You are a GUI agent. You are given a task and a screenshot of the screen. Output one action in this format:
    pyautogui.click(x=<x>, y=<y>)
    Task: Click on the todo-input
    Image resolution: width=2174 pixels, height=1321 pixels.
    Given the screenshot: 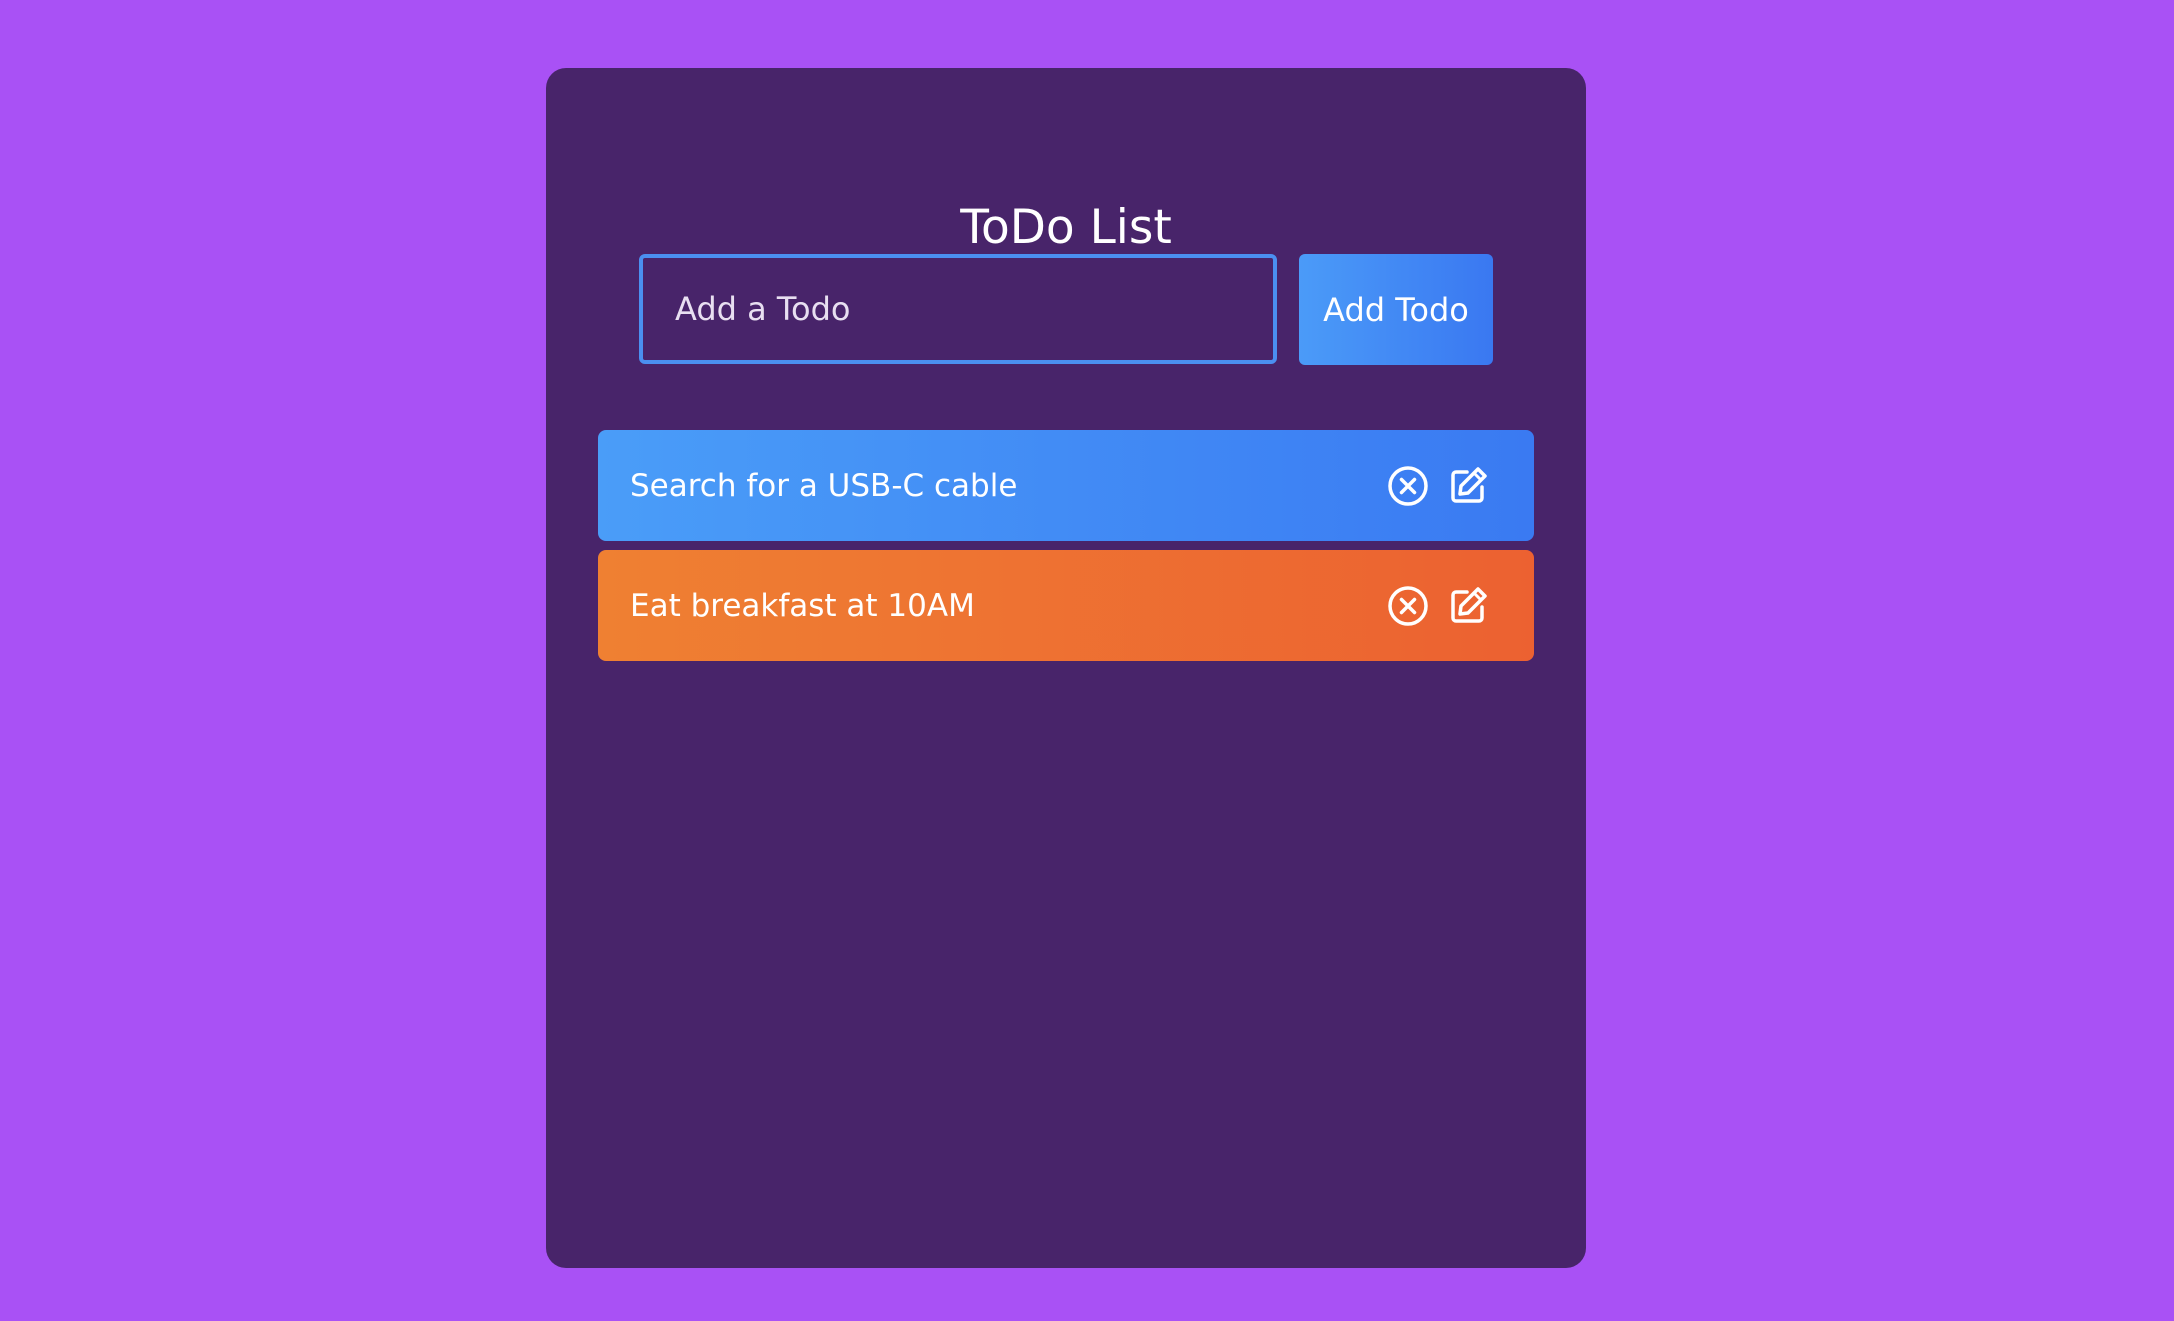 What is the action you would take?
    pyautogui.click(x=958, y=309)
    